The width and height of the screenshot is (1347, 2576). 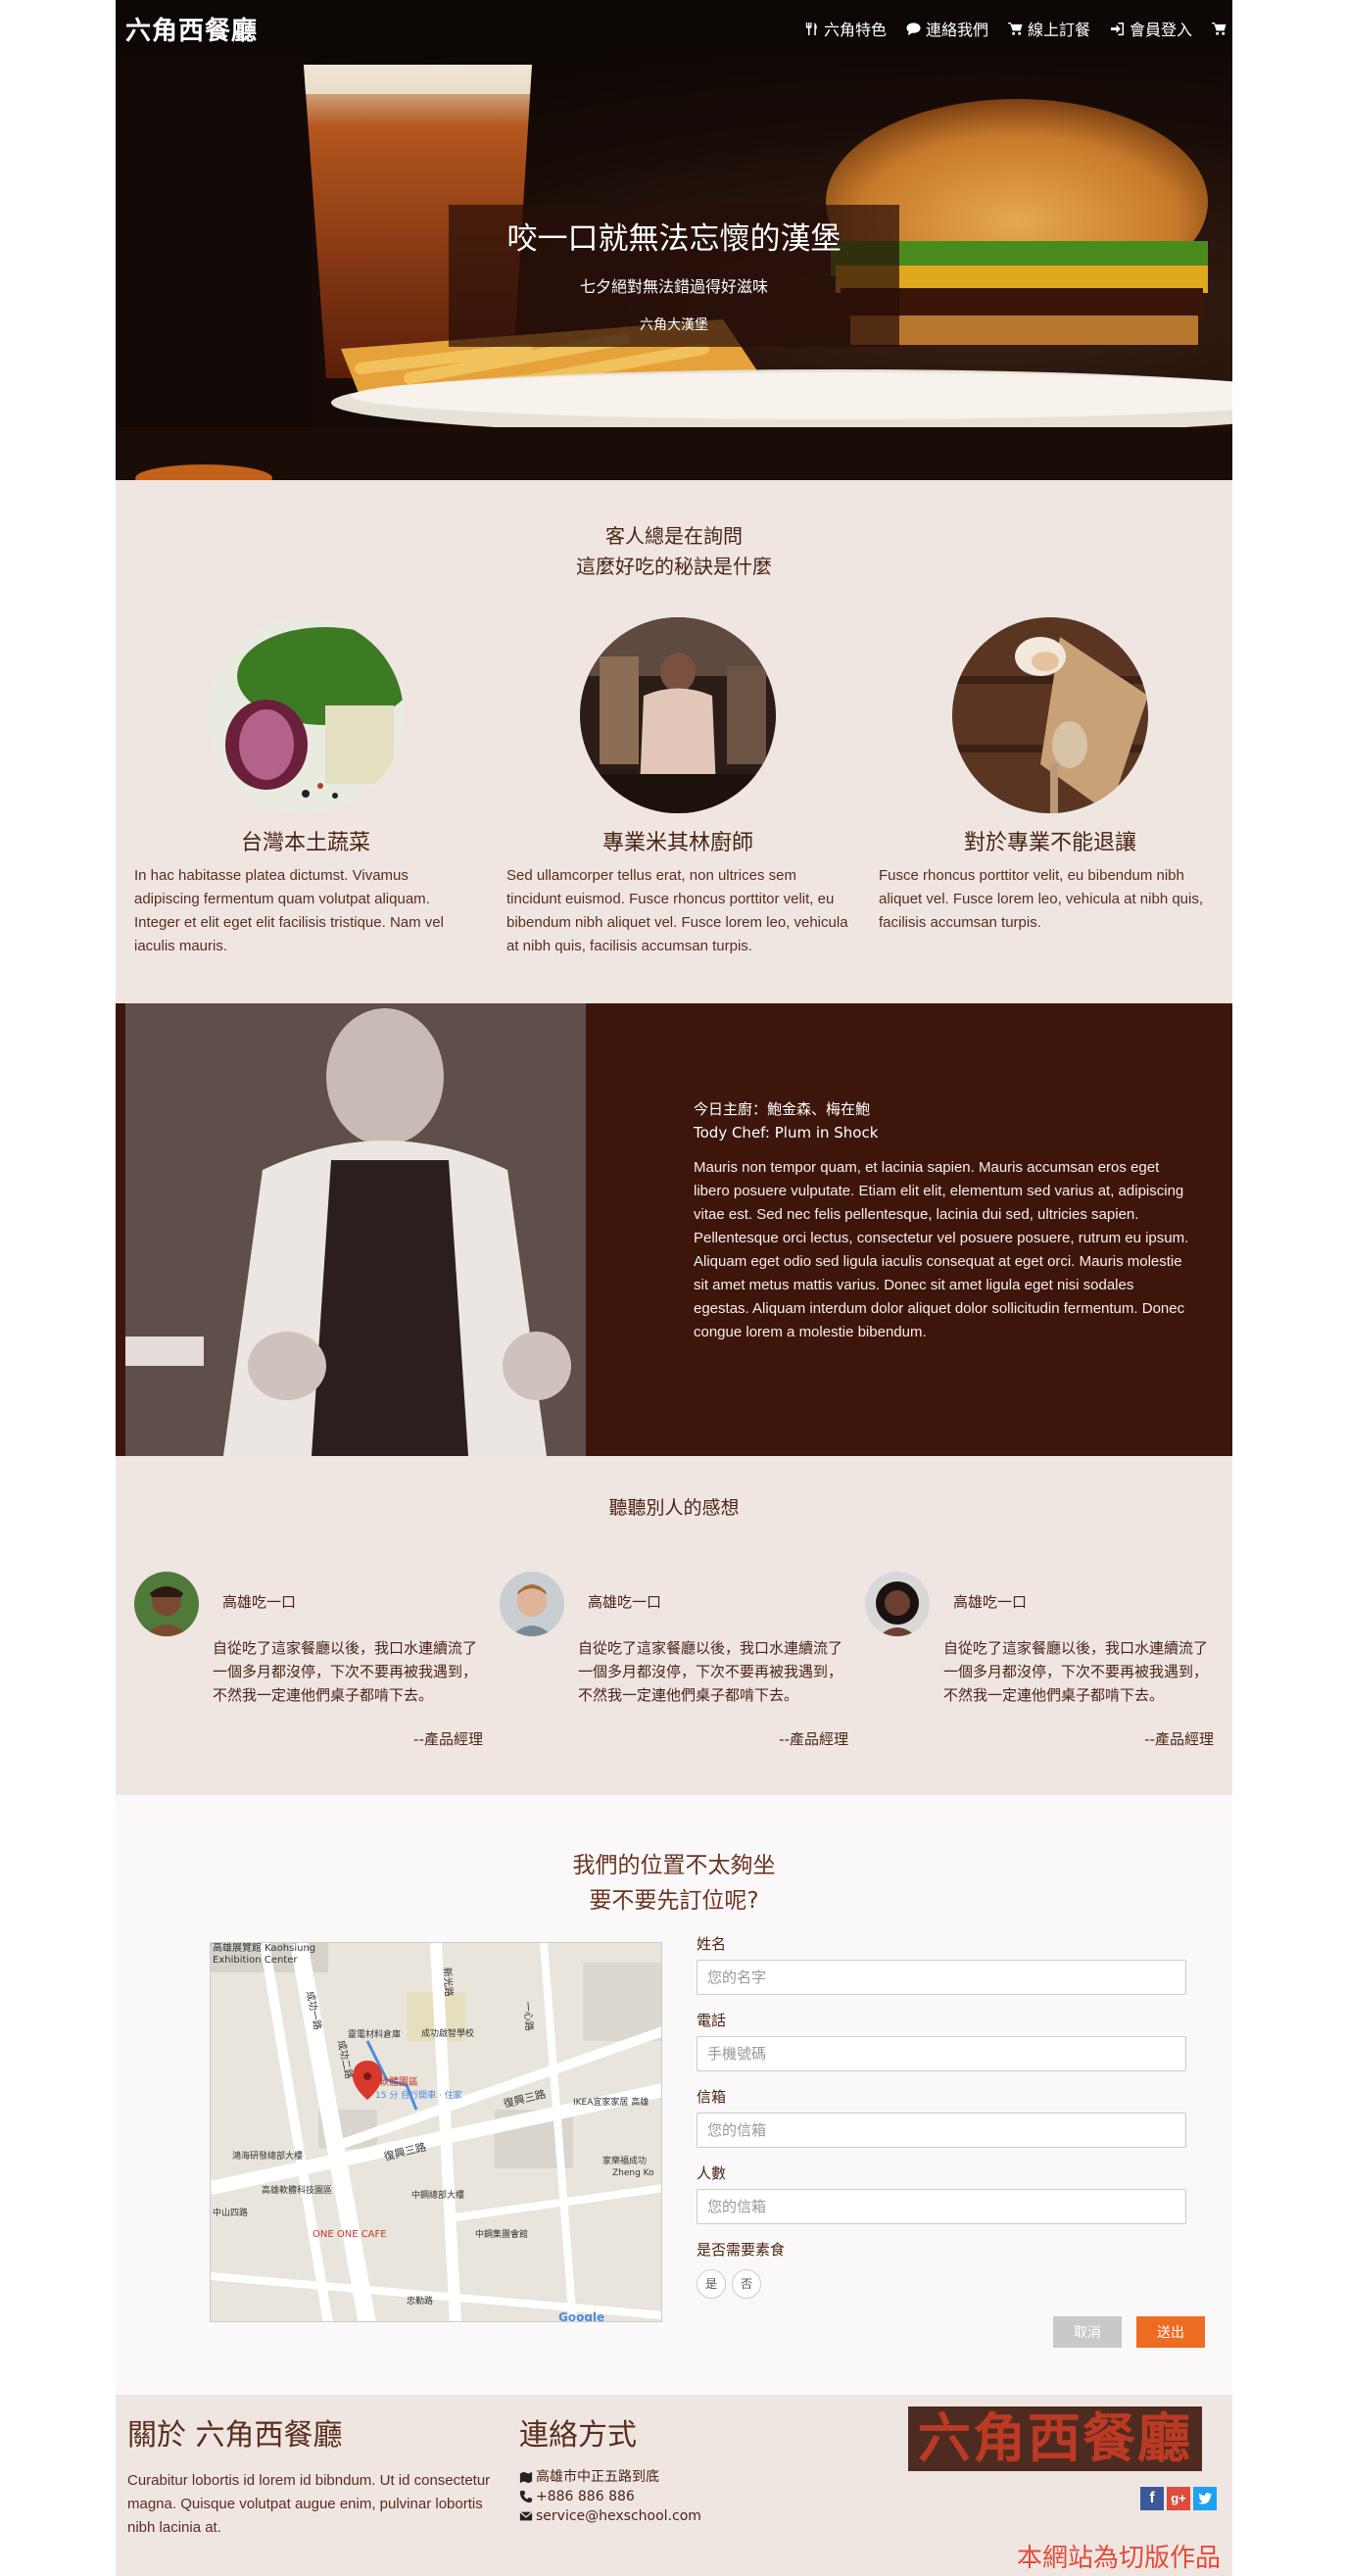 I want to click on hero-tagline: 六角大漢堡, so click(x=674, y=325).